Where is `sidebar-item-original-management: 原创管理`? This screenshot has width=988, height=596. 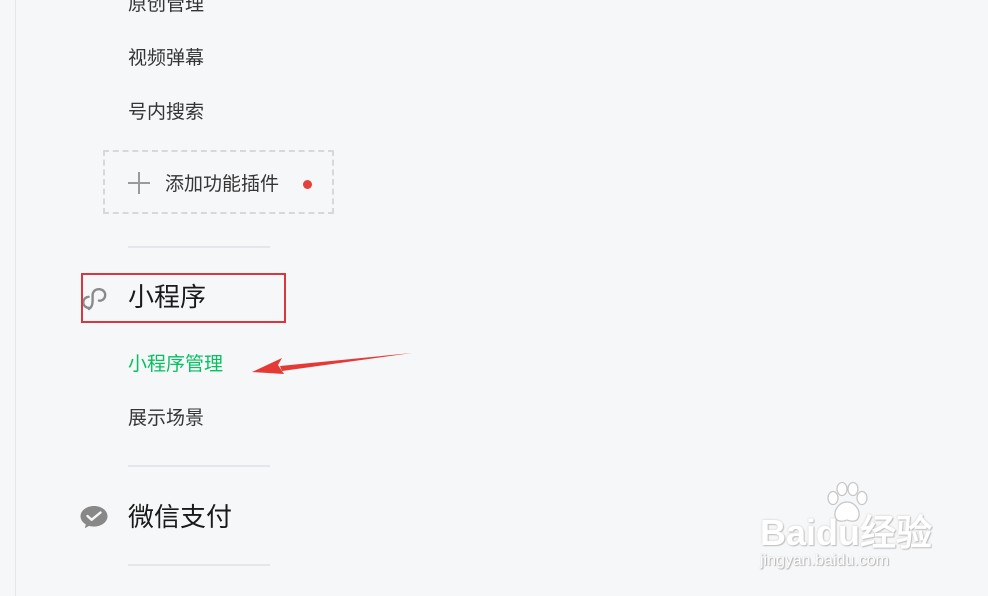 sidebar-item-original-management: 原创管理 is located at coordinates (166, 8).